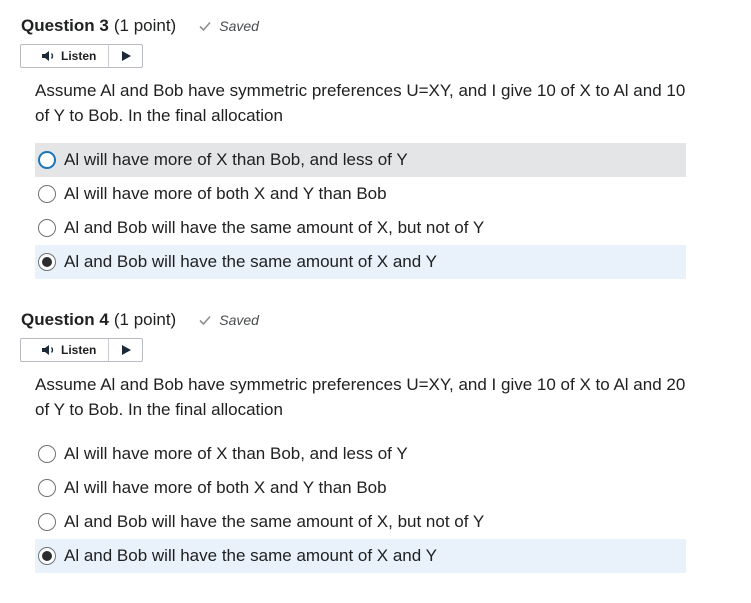  I want to click on question-header: Question 3 (1 point) Saved, so click(140, 26).